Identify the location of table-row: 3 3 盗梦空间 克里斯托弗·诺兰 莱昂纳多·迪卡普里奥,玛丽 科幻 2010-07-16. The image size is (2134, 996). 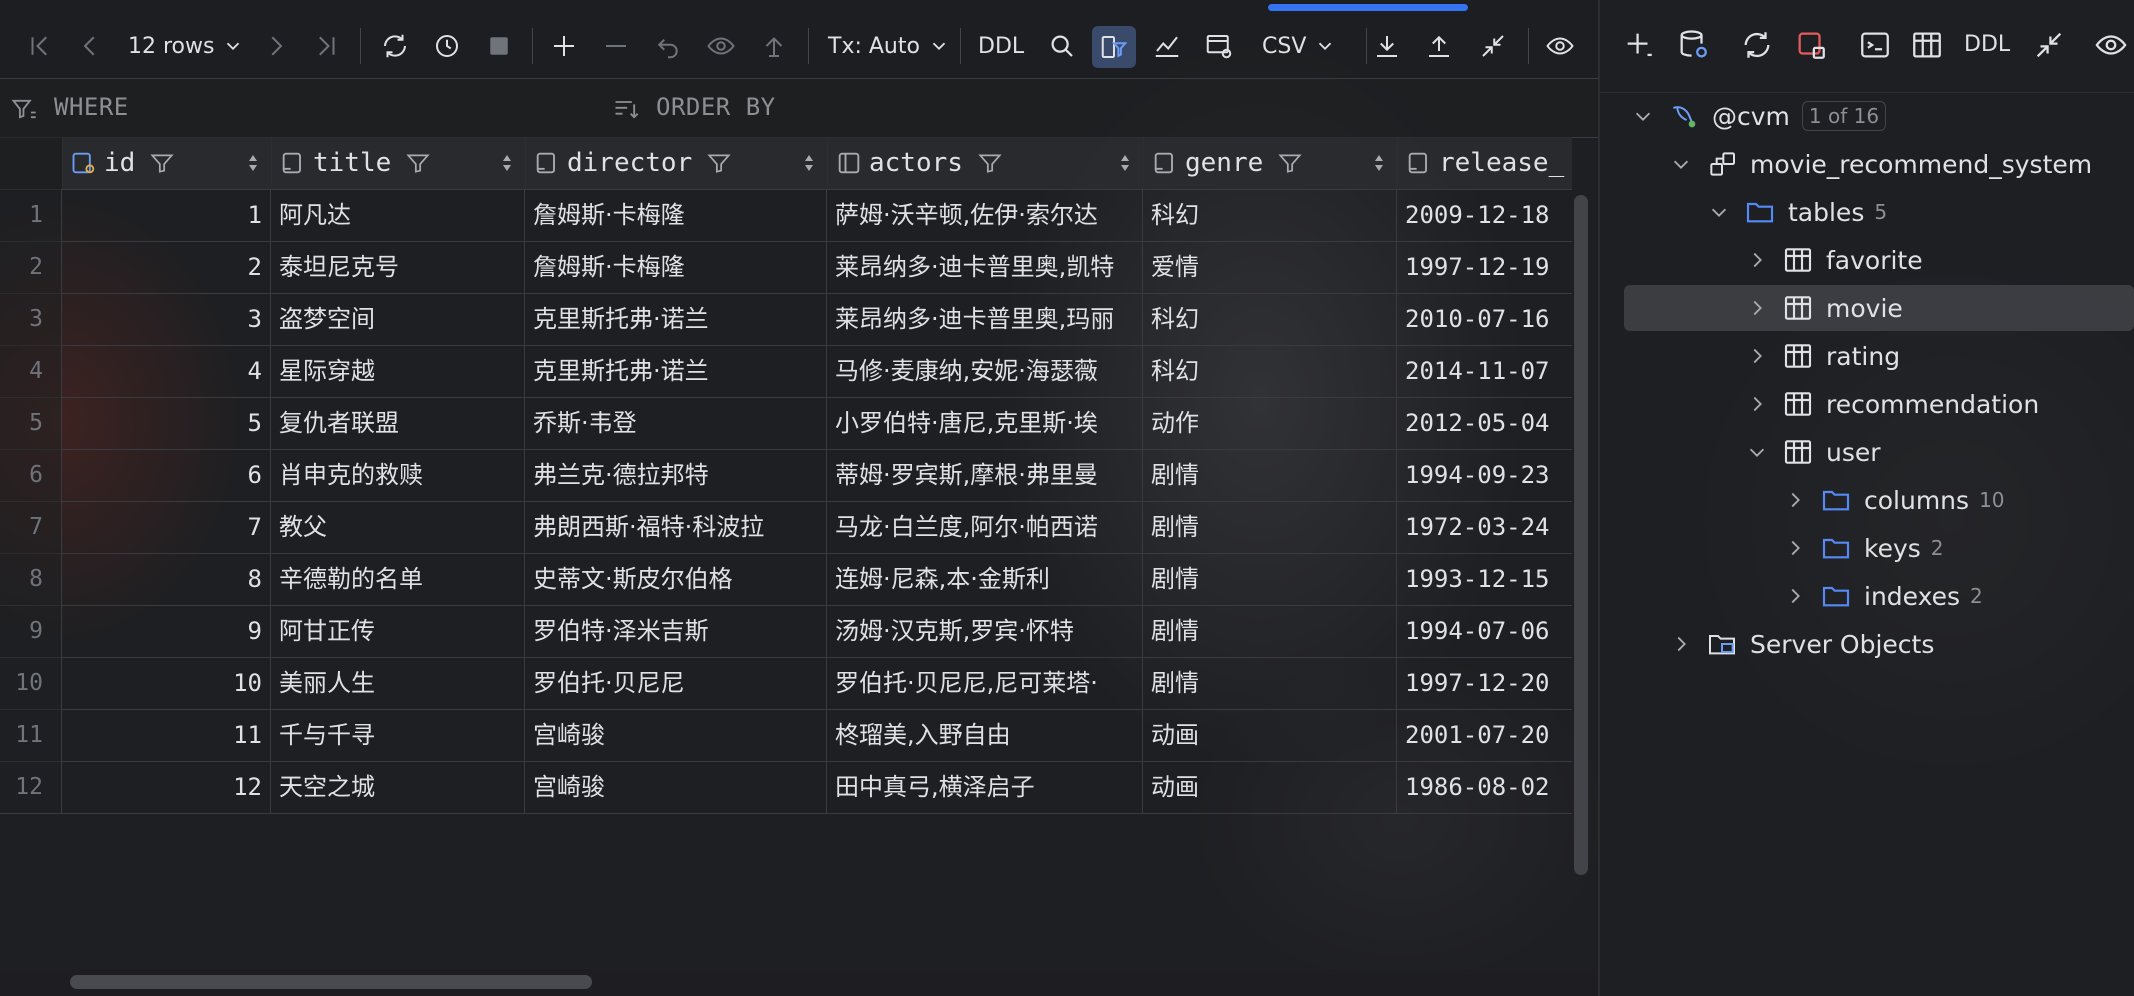
(786, 319).